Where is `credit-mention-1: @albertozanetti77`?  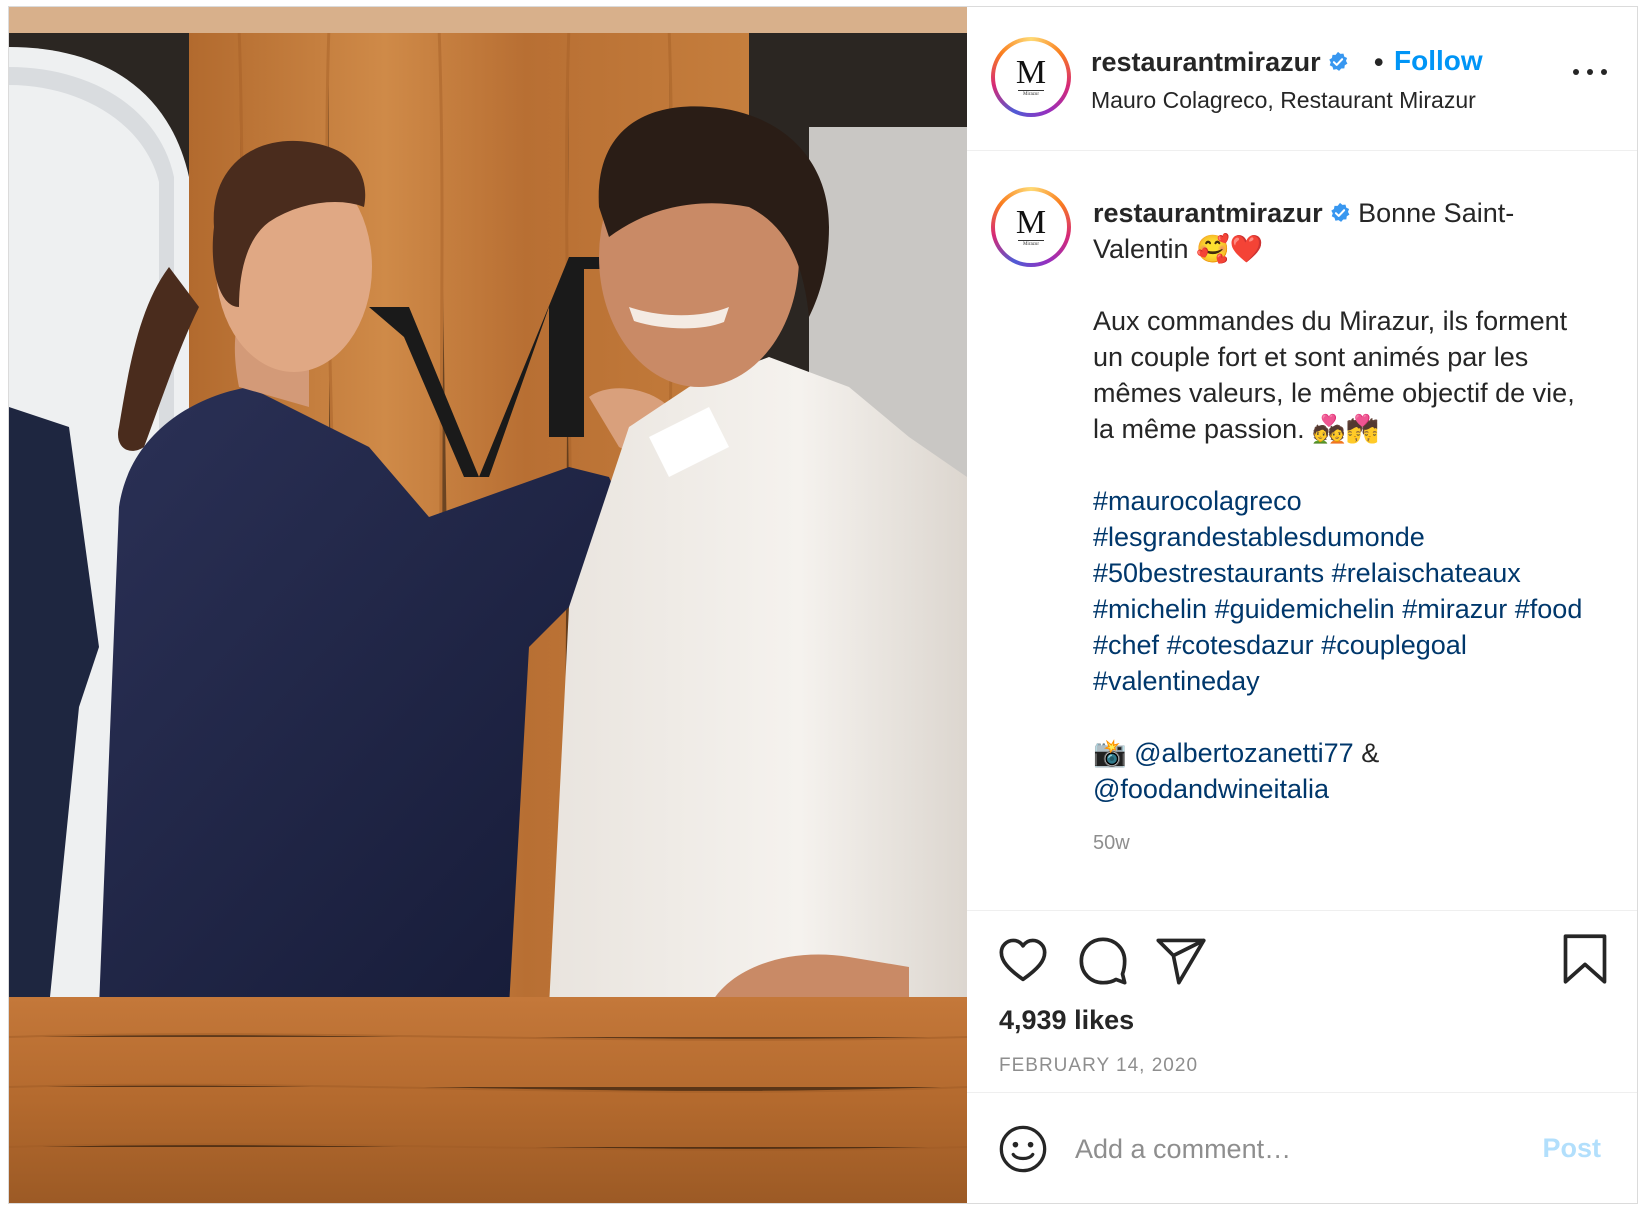
credit-mention-1: @albertozanetti77 is located at coordinates (1244, 753).